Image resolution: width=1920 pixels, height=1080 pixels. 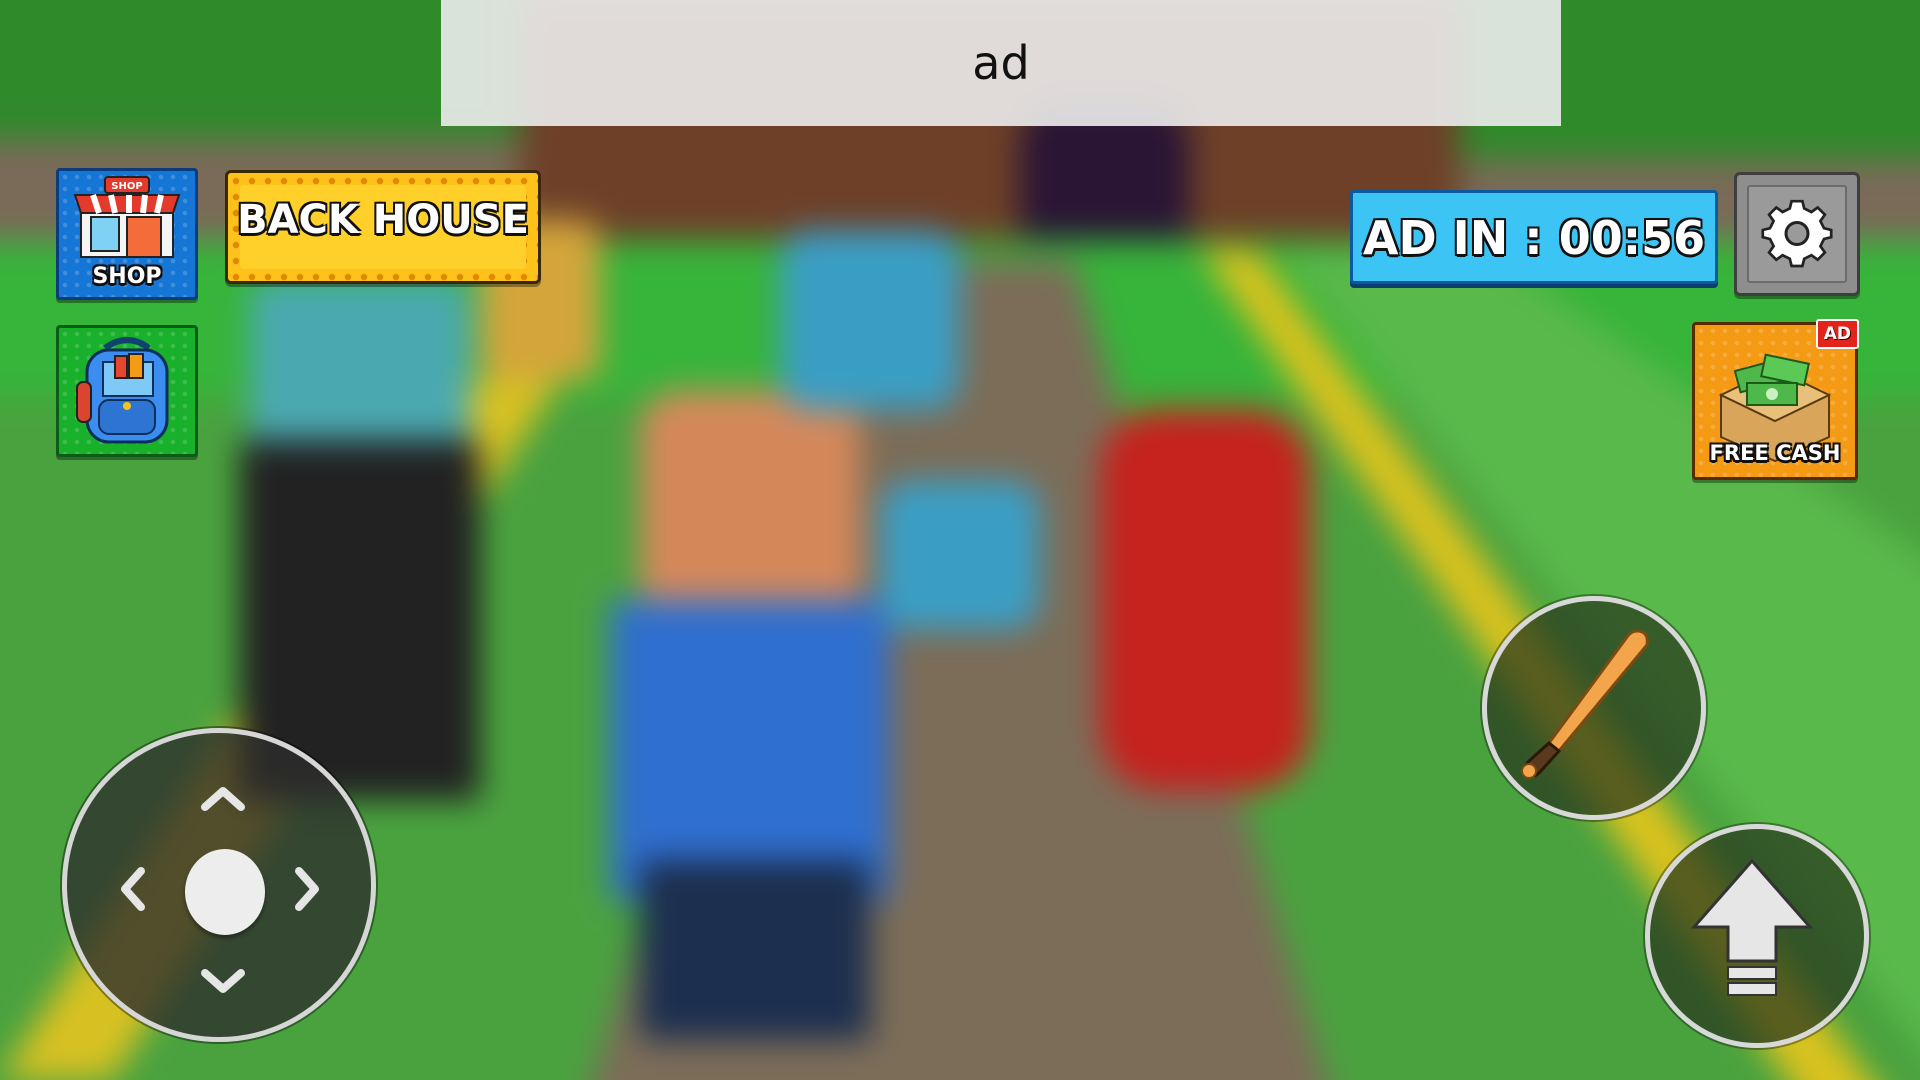 I want to click on jump-button, so click(x=1757, y=936).